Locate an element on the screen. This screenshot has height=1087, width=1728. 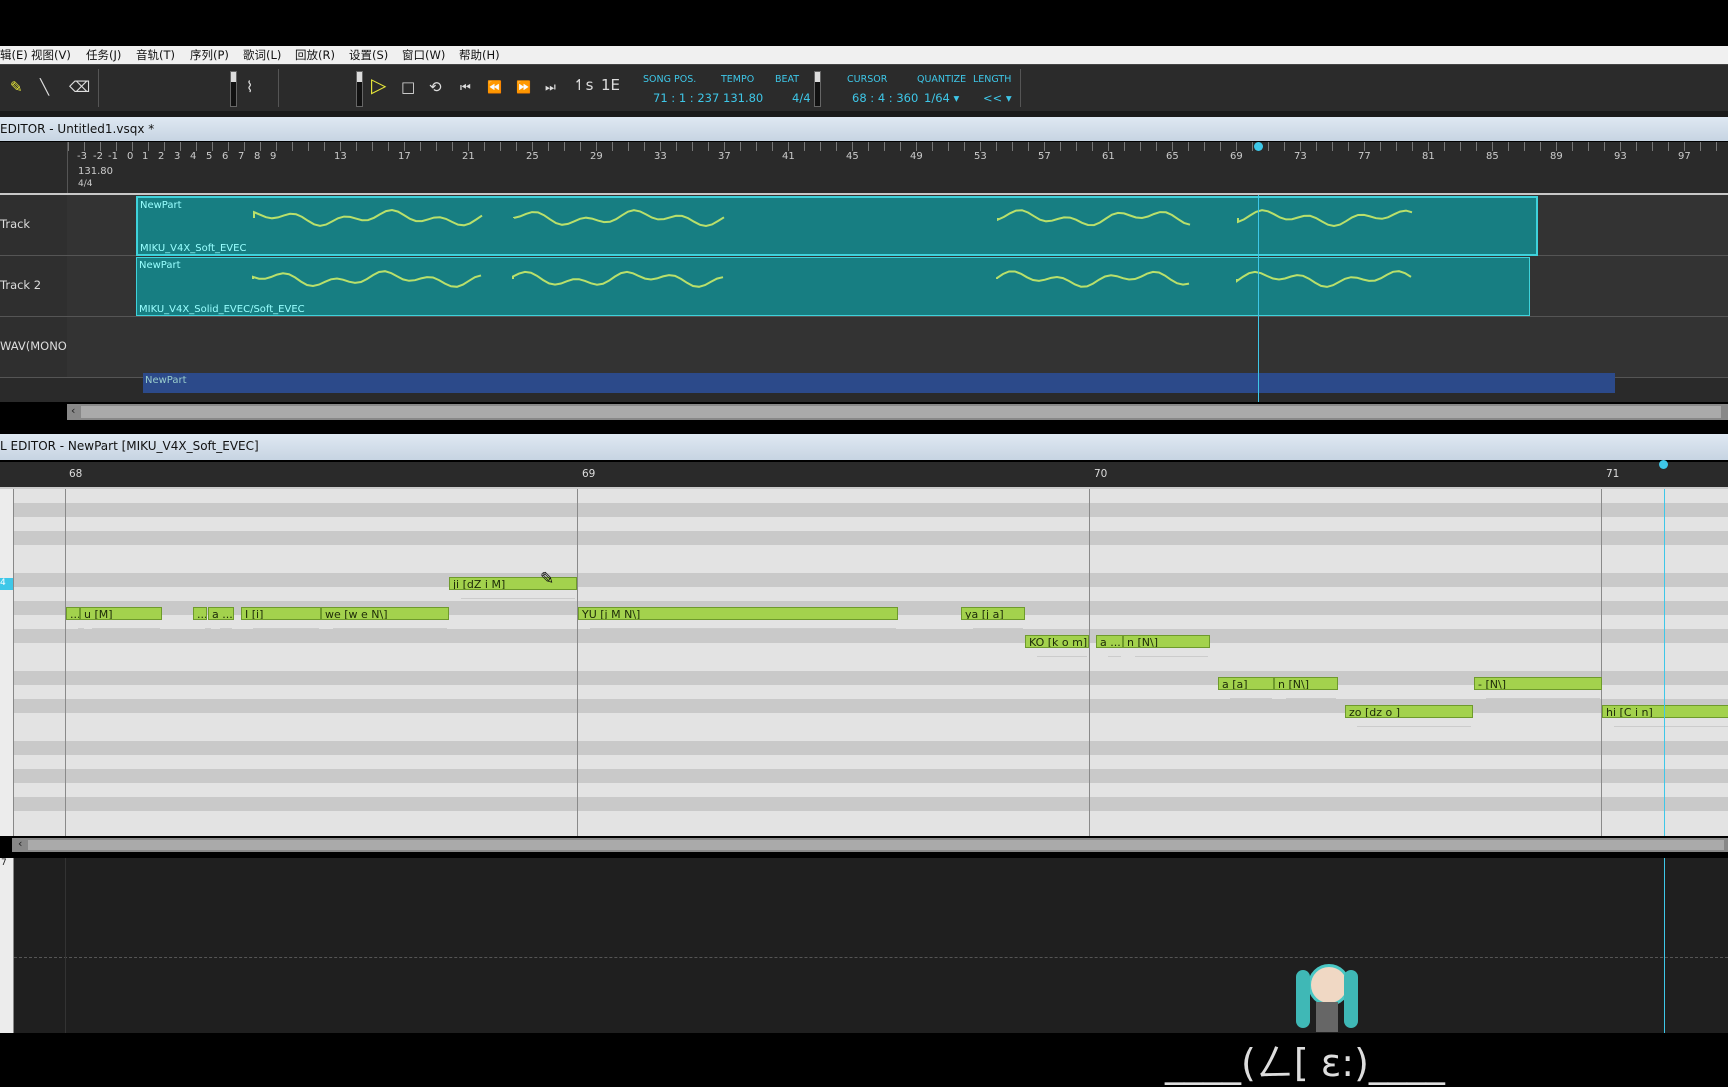
part-block-2: NewPart MIKU_V4X_Solid_EVEC/Soft_EVEC is located at coordinates (833, 286).